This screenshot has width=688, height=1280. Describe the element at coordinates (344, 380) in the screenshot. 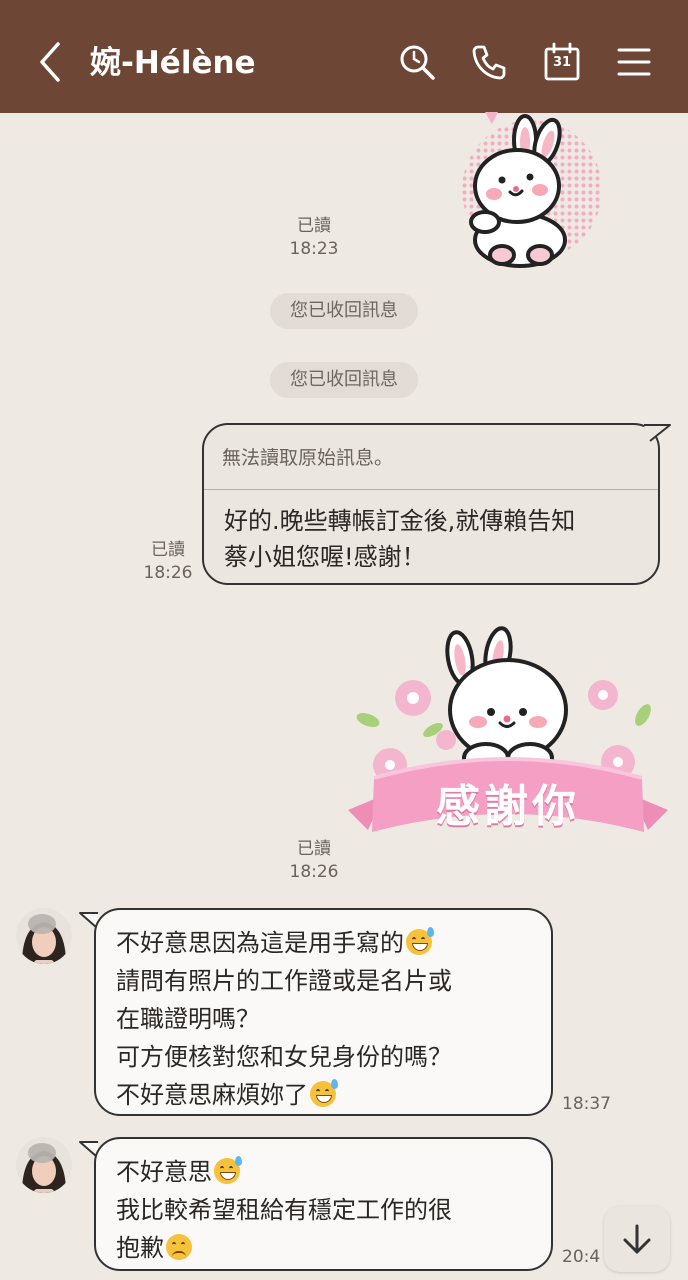

I see `unsent-notice-2: 您已收回訊息` at that location.